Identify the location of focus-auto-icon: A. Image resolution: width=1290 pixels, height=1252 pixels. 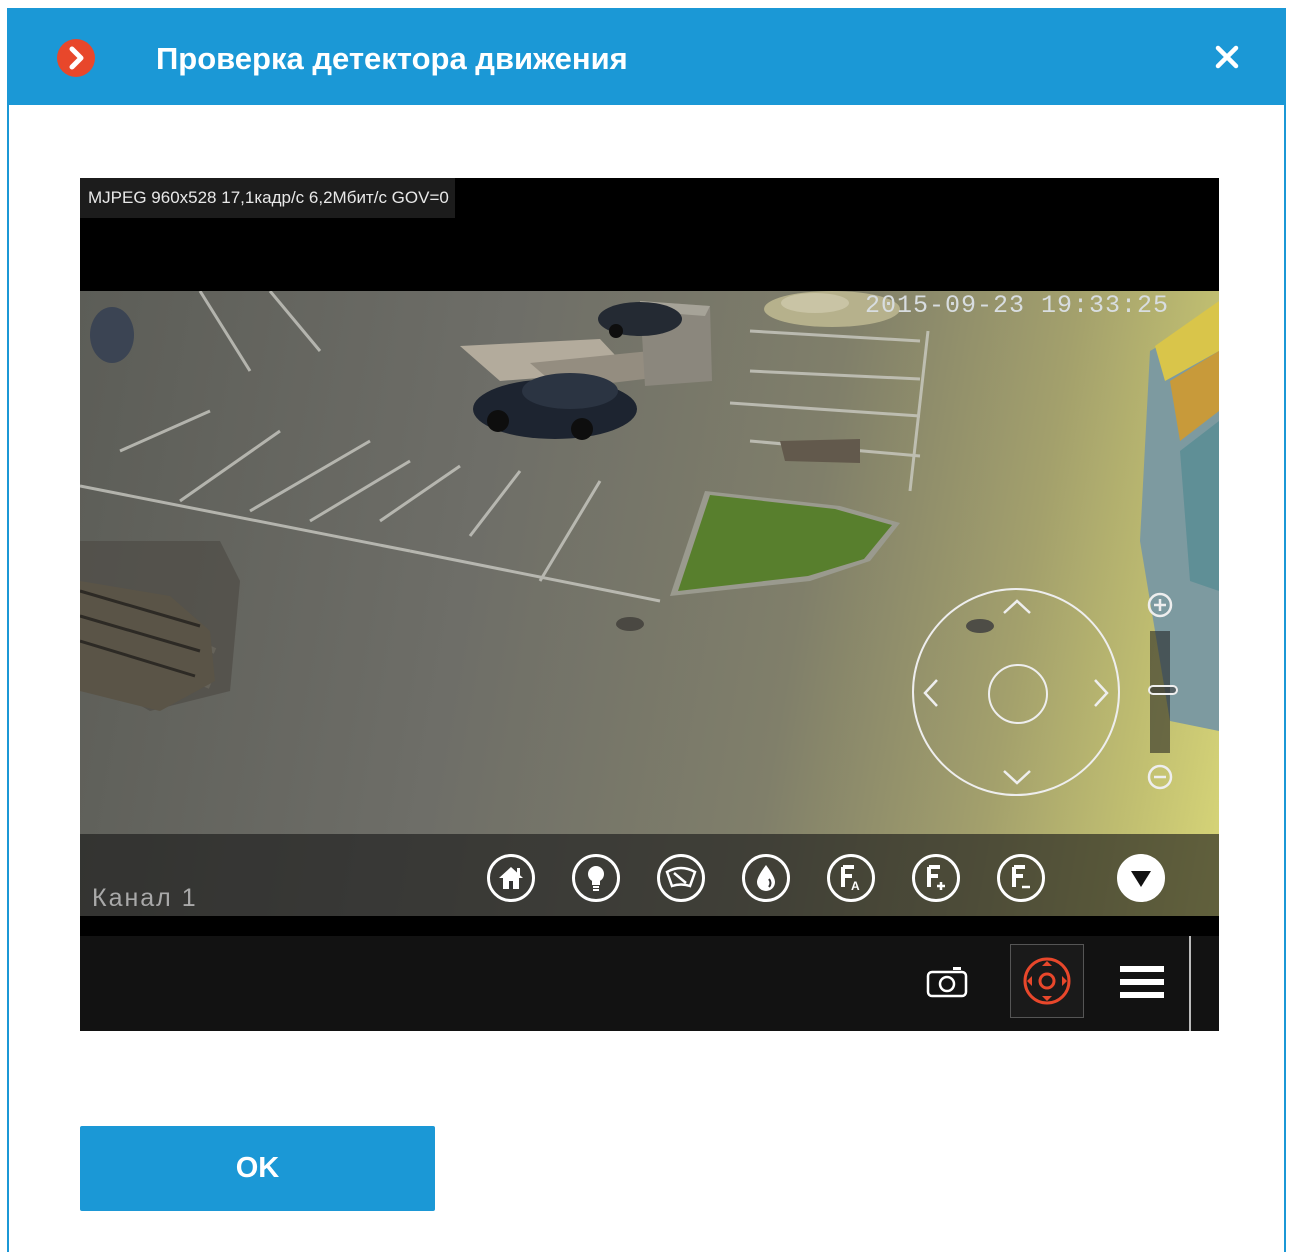
(851, 878).